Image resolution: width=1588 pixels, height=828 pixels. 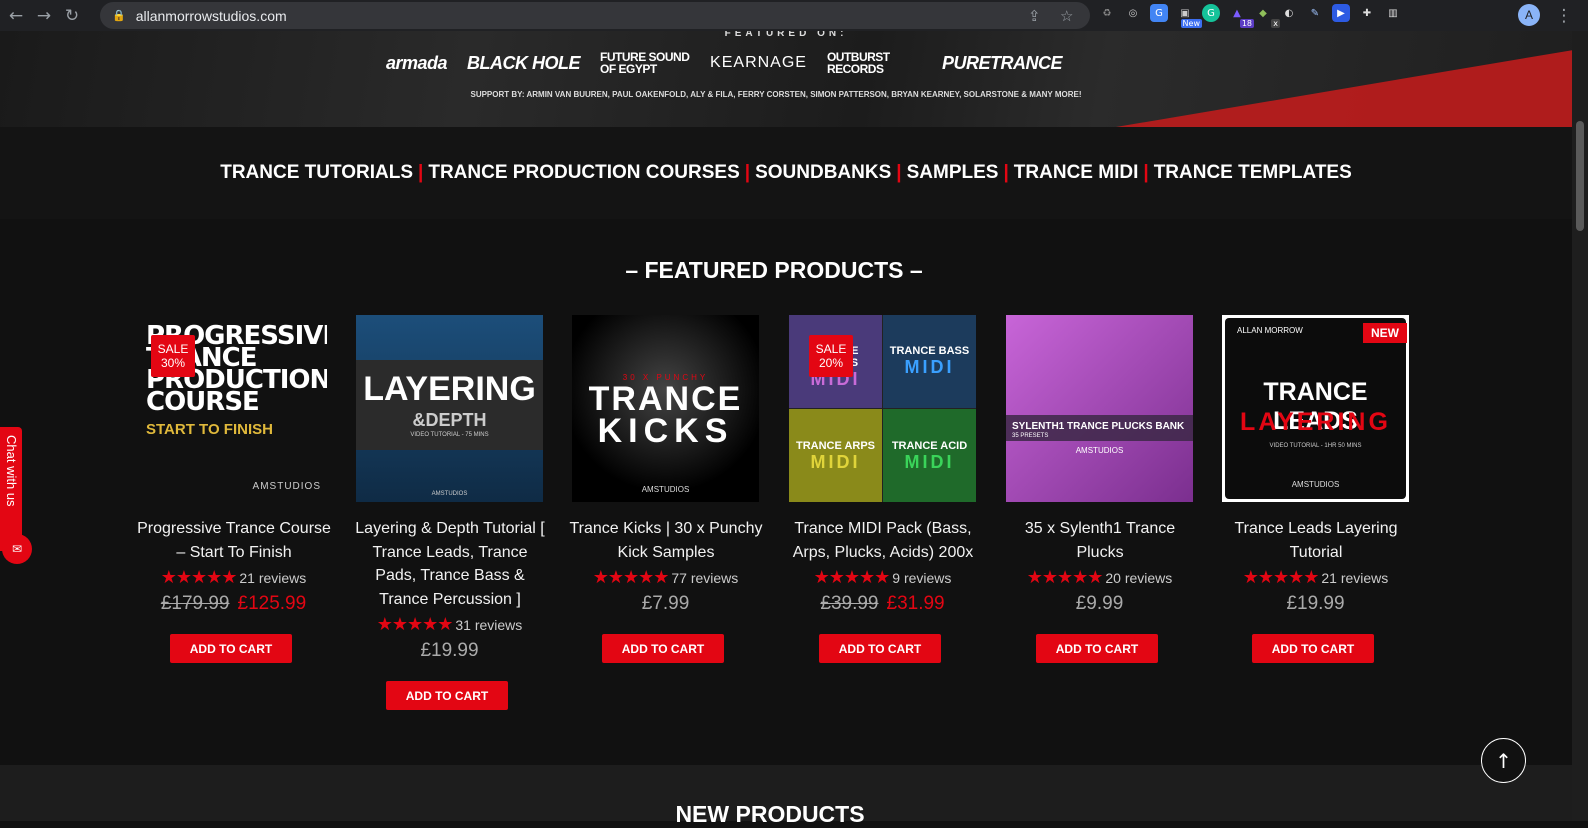 I want to click on product-price: £179.99 £125.99, so click(x=233, y=604).